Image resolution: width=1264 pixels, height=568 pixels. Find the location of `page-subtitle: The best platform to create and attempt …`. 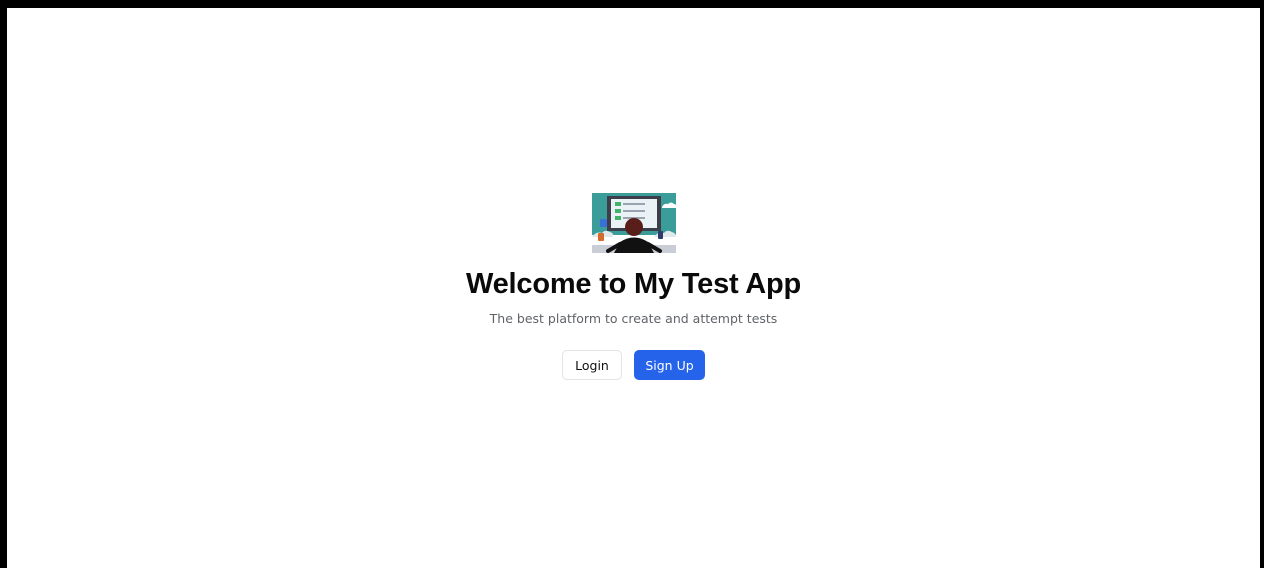

page-subtitle: The best platform to create and attempt … is located at coordinates (633, 318).